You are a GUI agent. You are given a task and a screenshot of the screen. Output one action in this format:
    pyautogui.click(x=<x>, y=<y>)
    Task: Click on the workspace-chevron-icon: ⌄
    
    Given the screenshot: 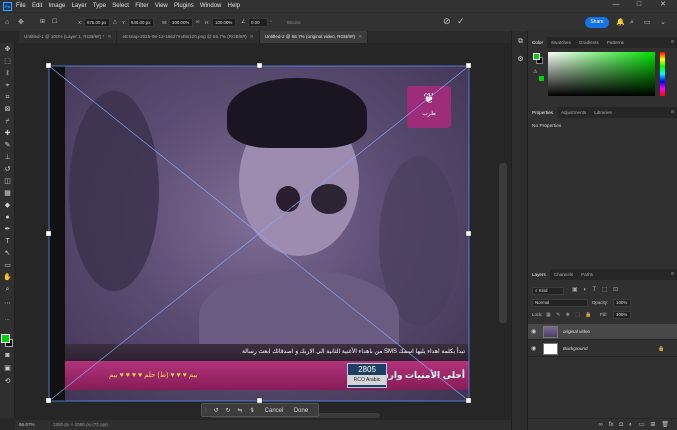 What is the action you would take?
    pyautogui.click(x=663, y=22)
    